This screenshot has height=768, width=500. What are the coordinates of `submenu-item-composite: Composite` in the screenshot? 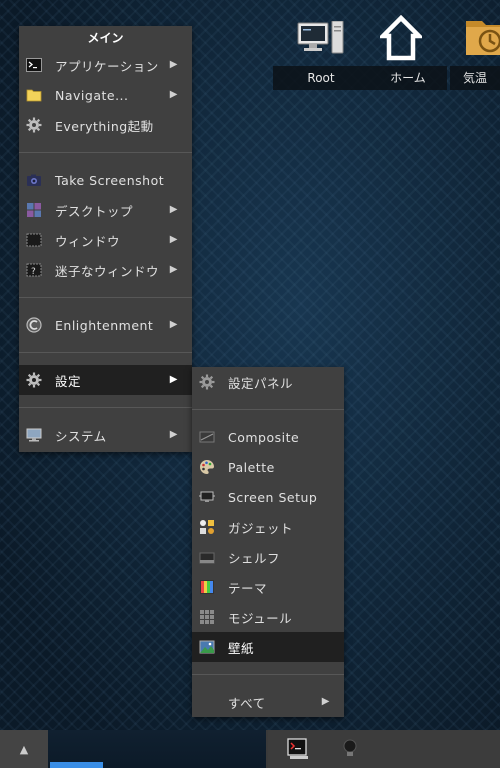 It's located at (268, 437).